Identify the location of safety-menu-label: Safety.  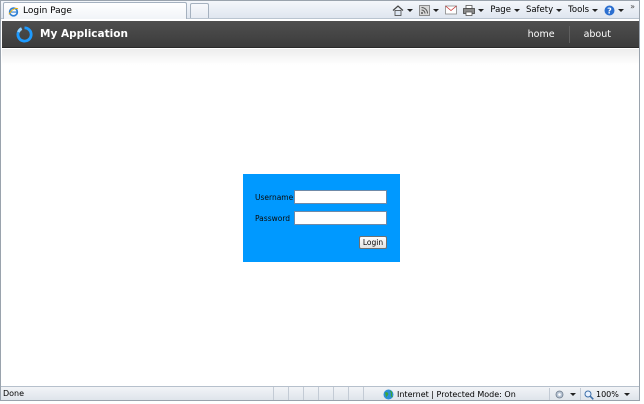
(539, 10).